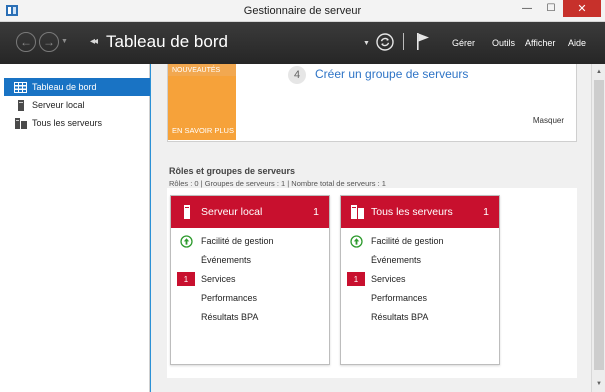 The height and width of the screenshot is (392, 605). What do you see at coordinates (167, 41) in the screenshot?
I see `breadcrumb-title: Tableau de bord` at bounding box center [167, 41].